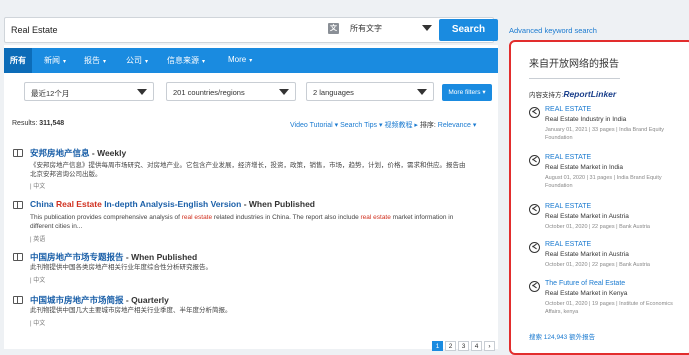 This screenshot has height=355, width=689. What do you see at coordinates (137, 60) in the screenshot?
I see `tab-companies: 公司 ▾` at bounding box center [137, 60].